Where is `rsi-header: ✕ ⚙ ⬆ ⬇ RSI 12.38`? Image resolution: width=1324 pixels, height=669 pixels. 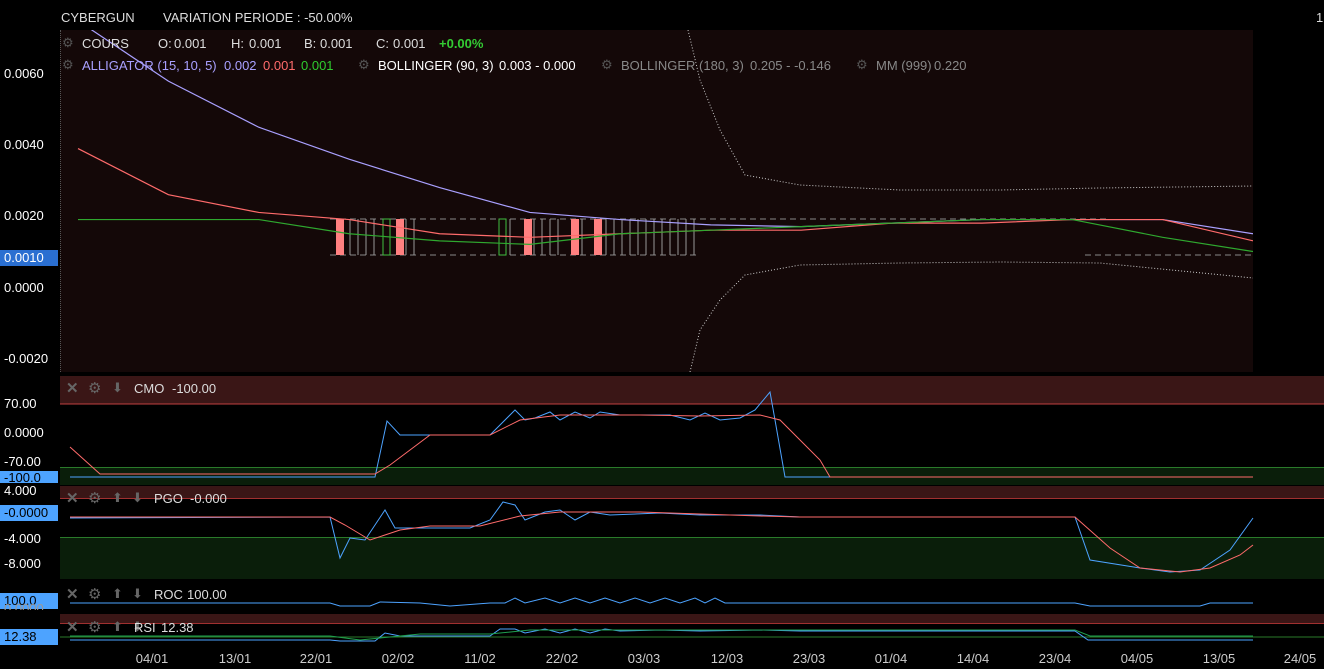 rsi-header: ✕ ⚙ ⬆ ⬇ RSI 12.38 is located at coordinates (692, 631).